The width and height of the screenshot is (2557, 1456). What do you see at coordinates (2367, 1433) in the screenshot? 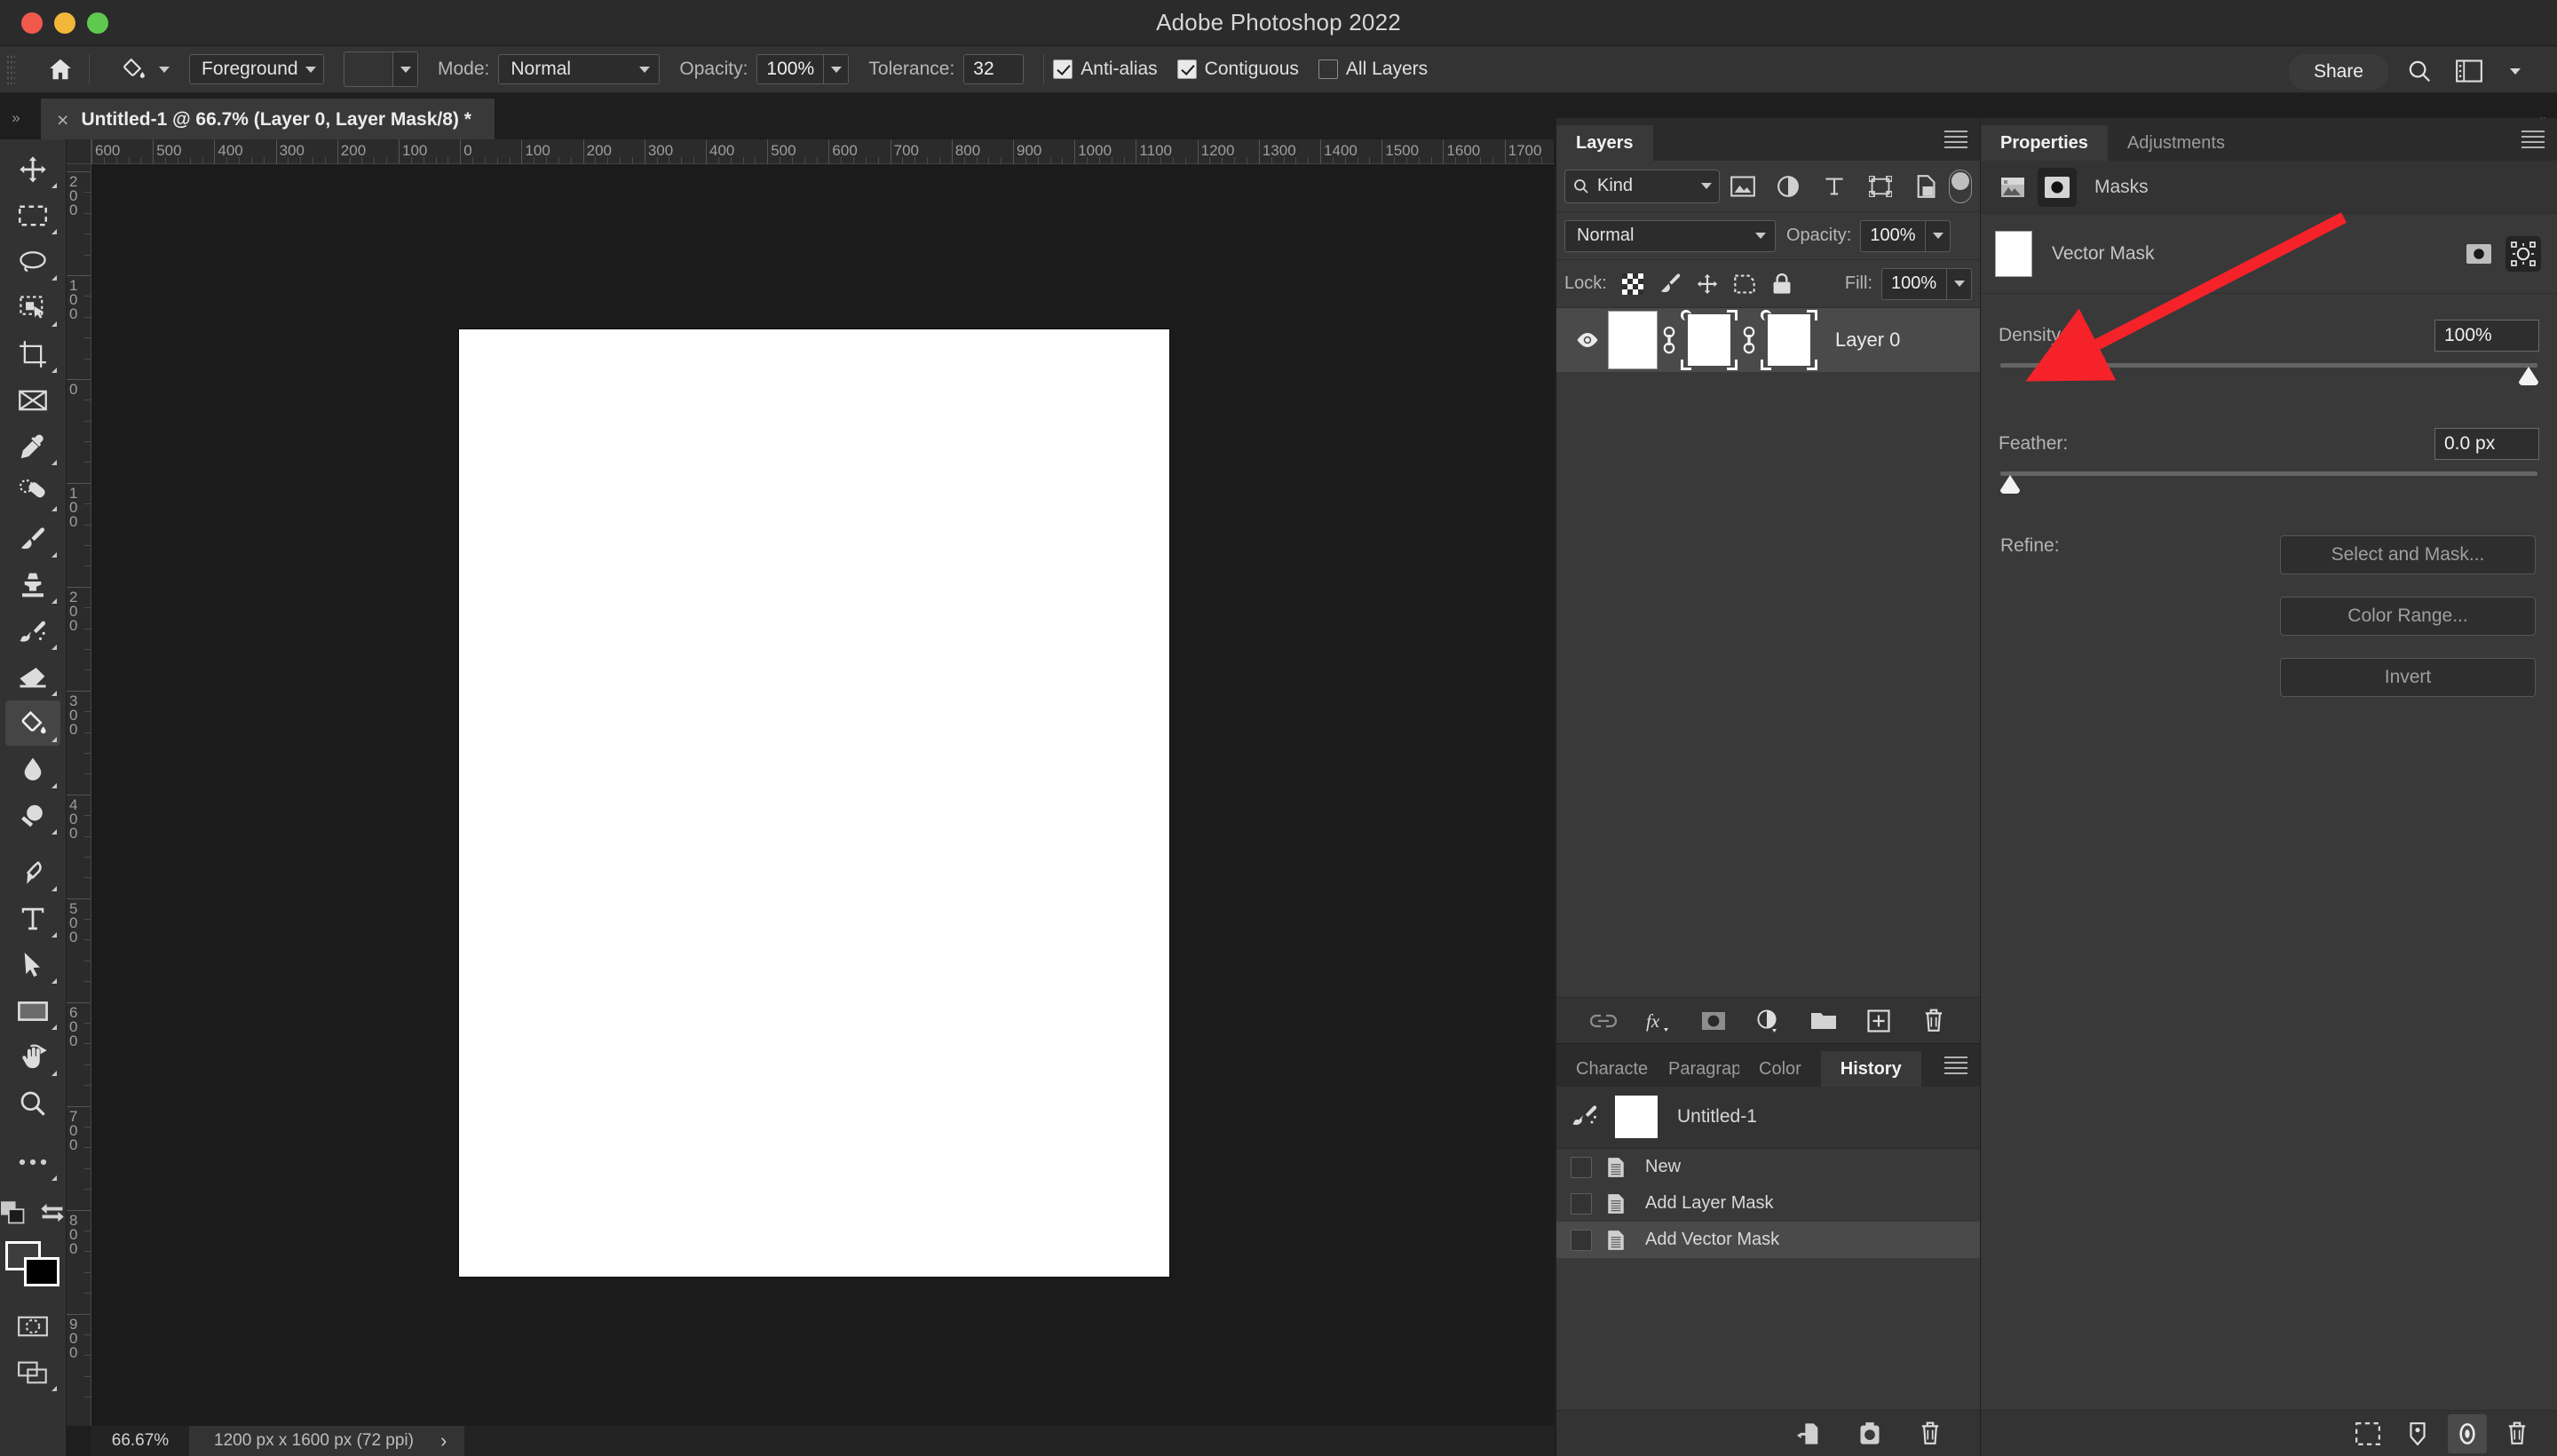
I see `load-selection-from-mask-icon` at bounding box center [2367, 1433].